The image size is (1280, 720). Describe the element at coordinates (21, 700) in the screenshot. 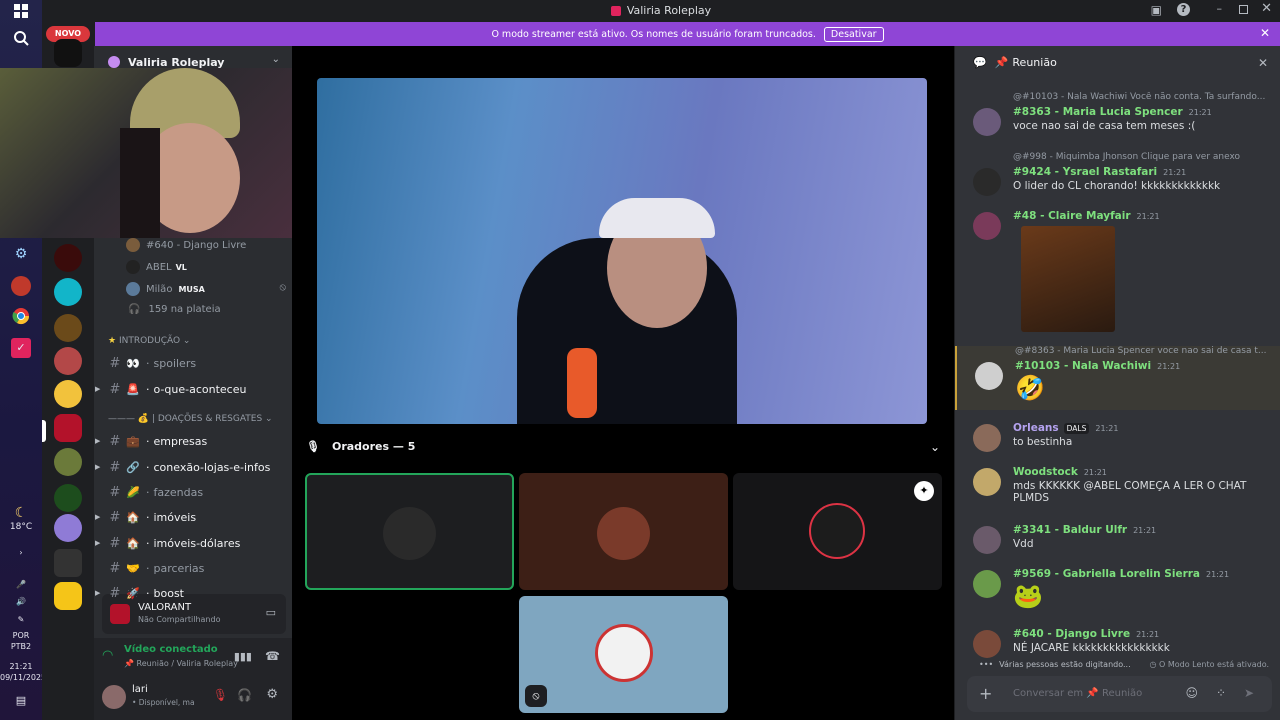

I see `notifications-icon: ▤` at that location.